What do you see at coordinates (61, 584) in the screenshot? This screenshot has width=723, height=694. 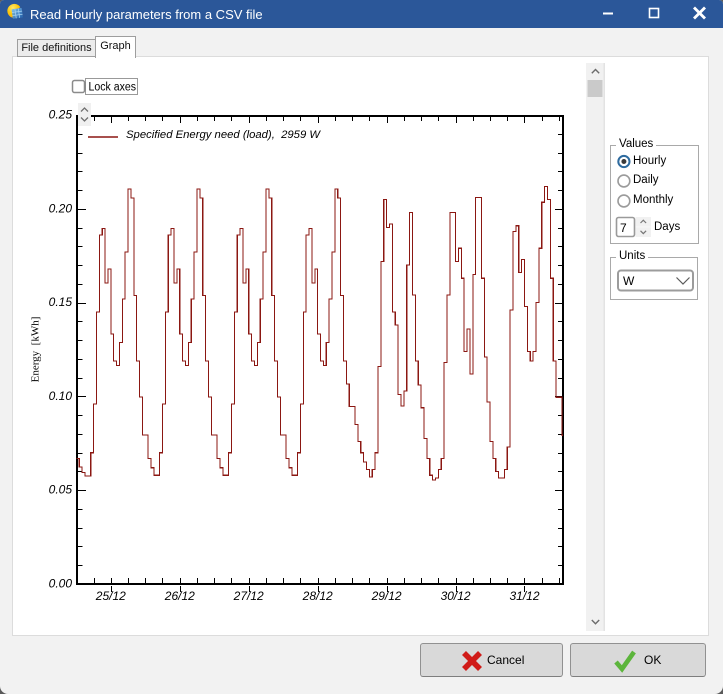 I see `svg-text: 0.00` at bounding box center [61, 584].